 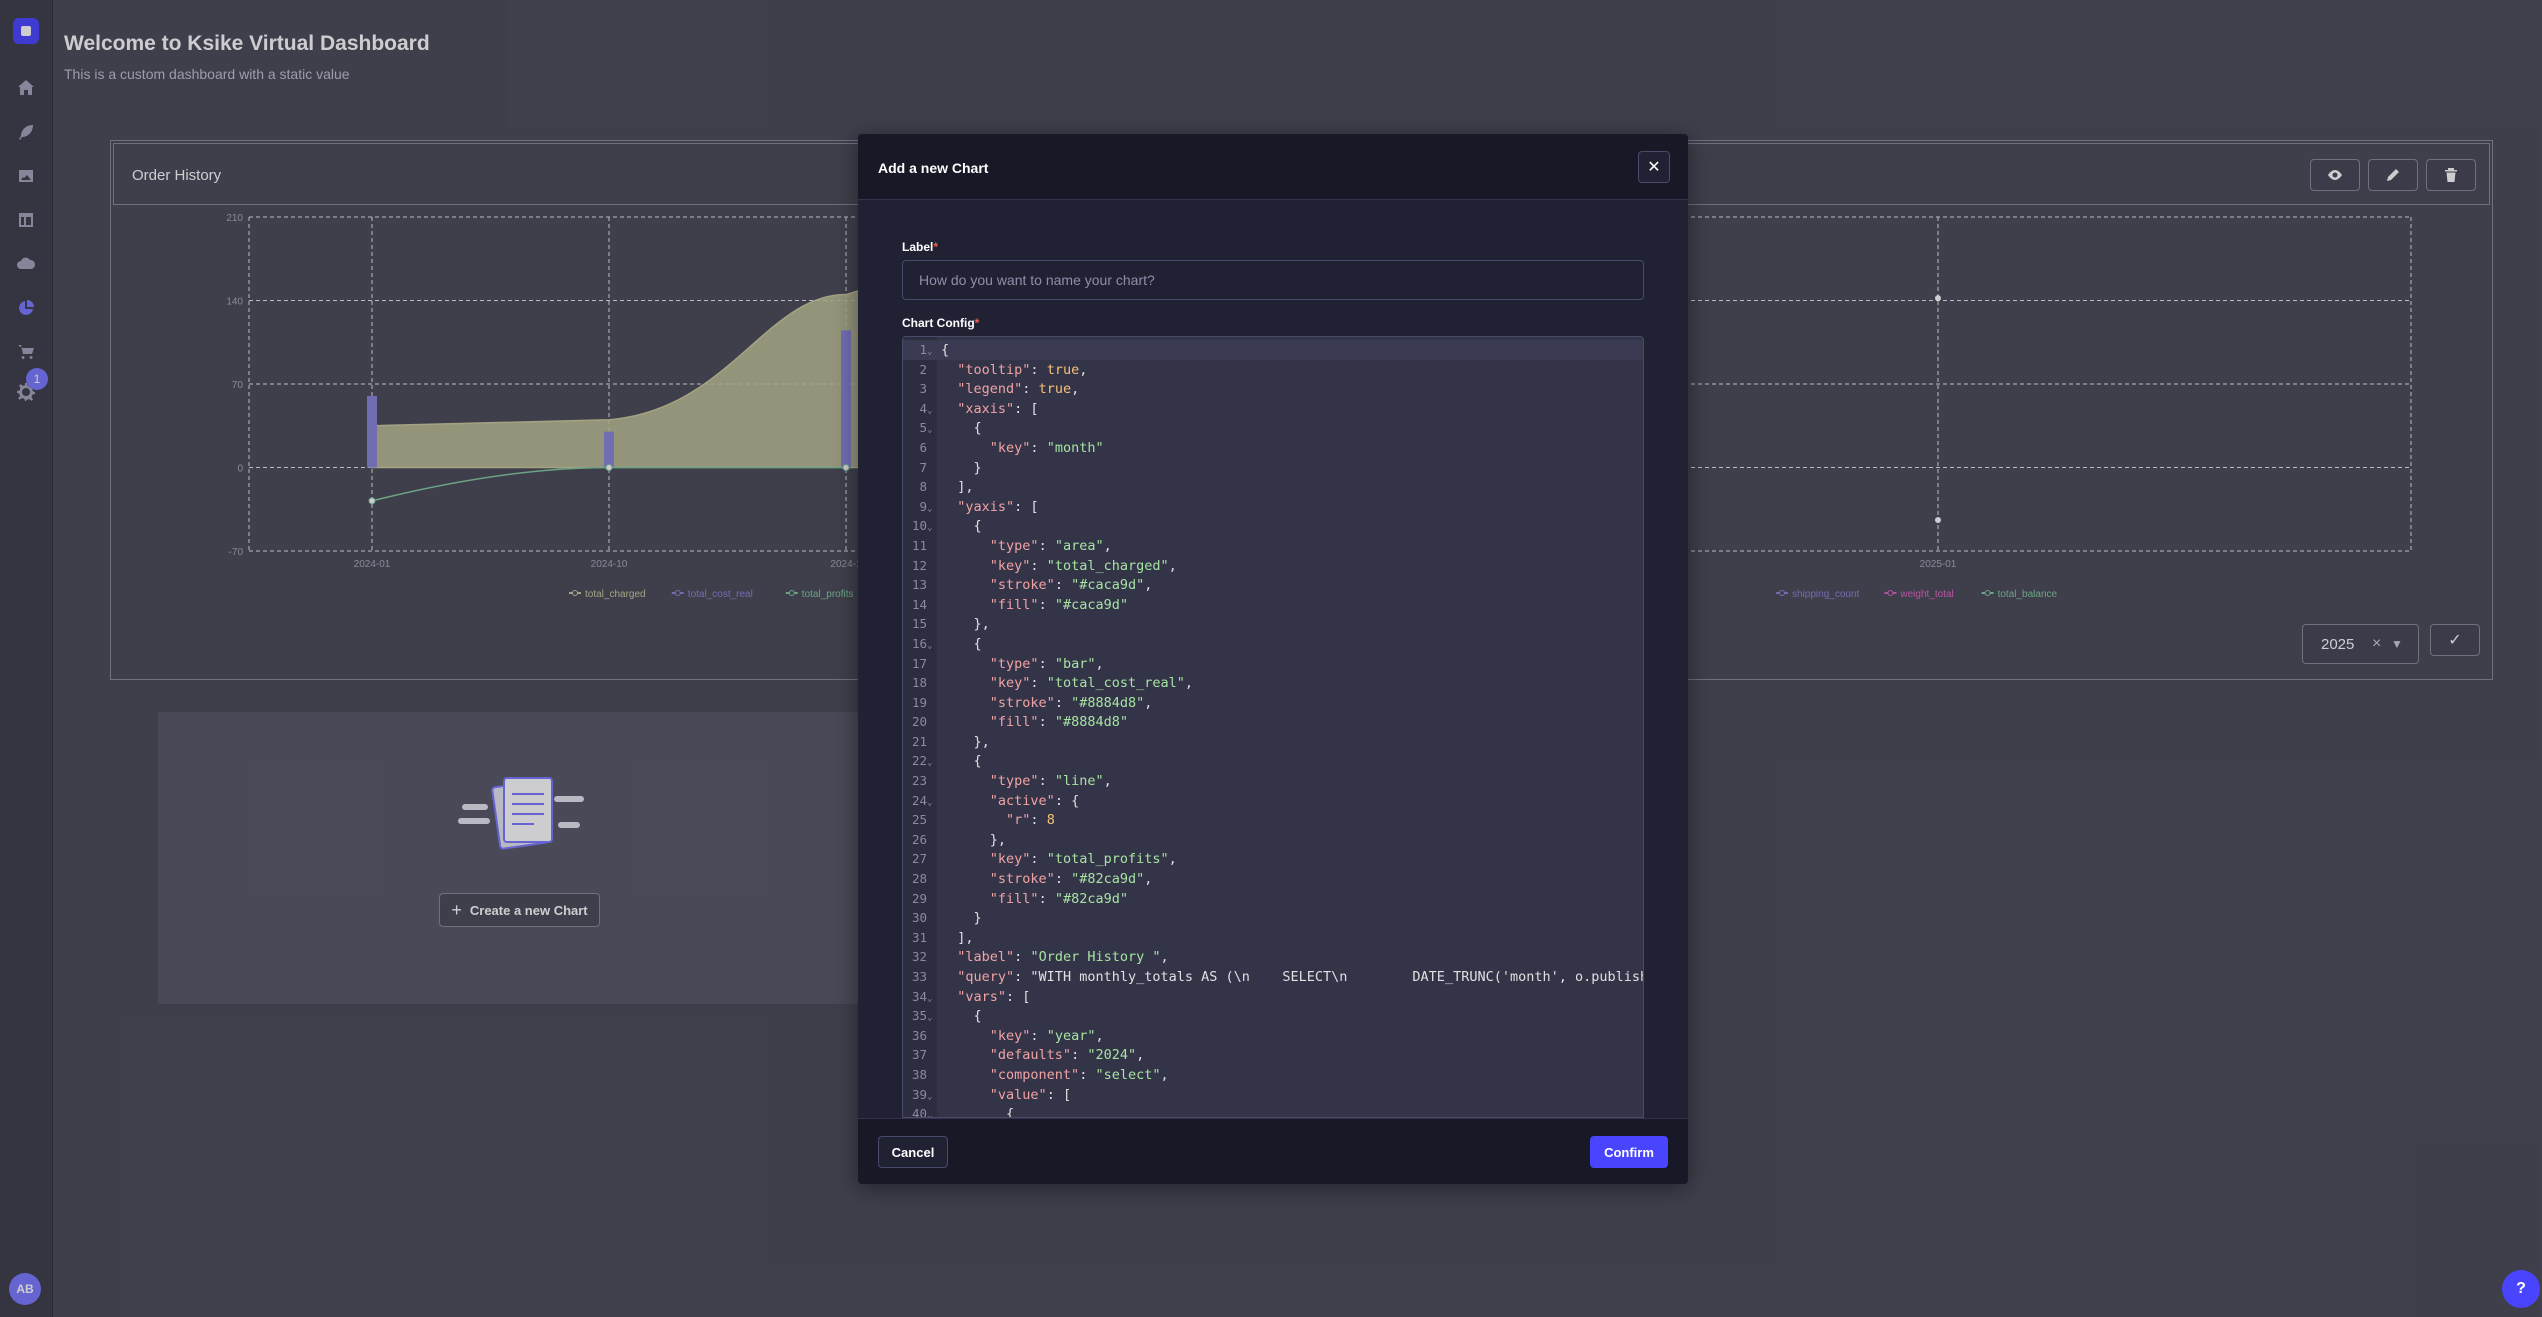 I want to click on code-text: "key": "total_profits",, so click(x=1083, y=859).